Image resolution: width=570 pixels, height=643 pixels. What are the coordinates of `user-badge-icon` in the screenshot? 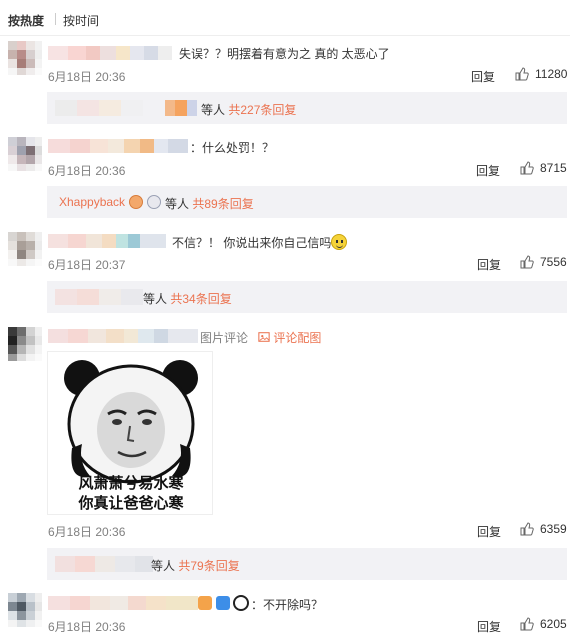 It's located at (136, 202).